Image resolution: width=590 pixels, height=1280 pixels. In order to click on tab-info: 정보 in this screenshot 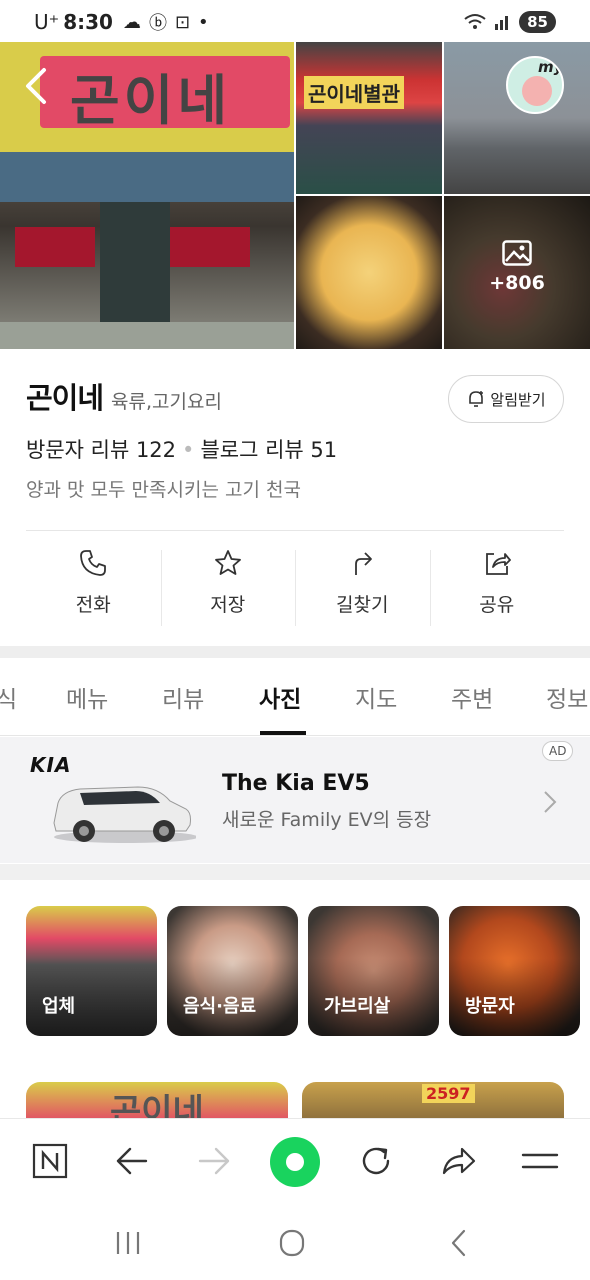, I will do `click(567, 697)`.